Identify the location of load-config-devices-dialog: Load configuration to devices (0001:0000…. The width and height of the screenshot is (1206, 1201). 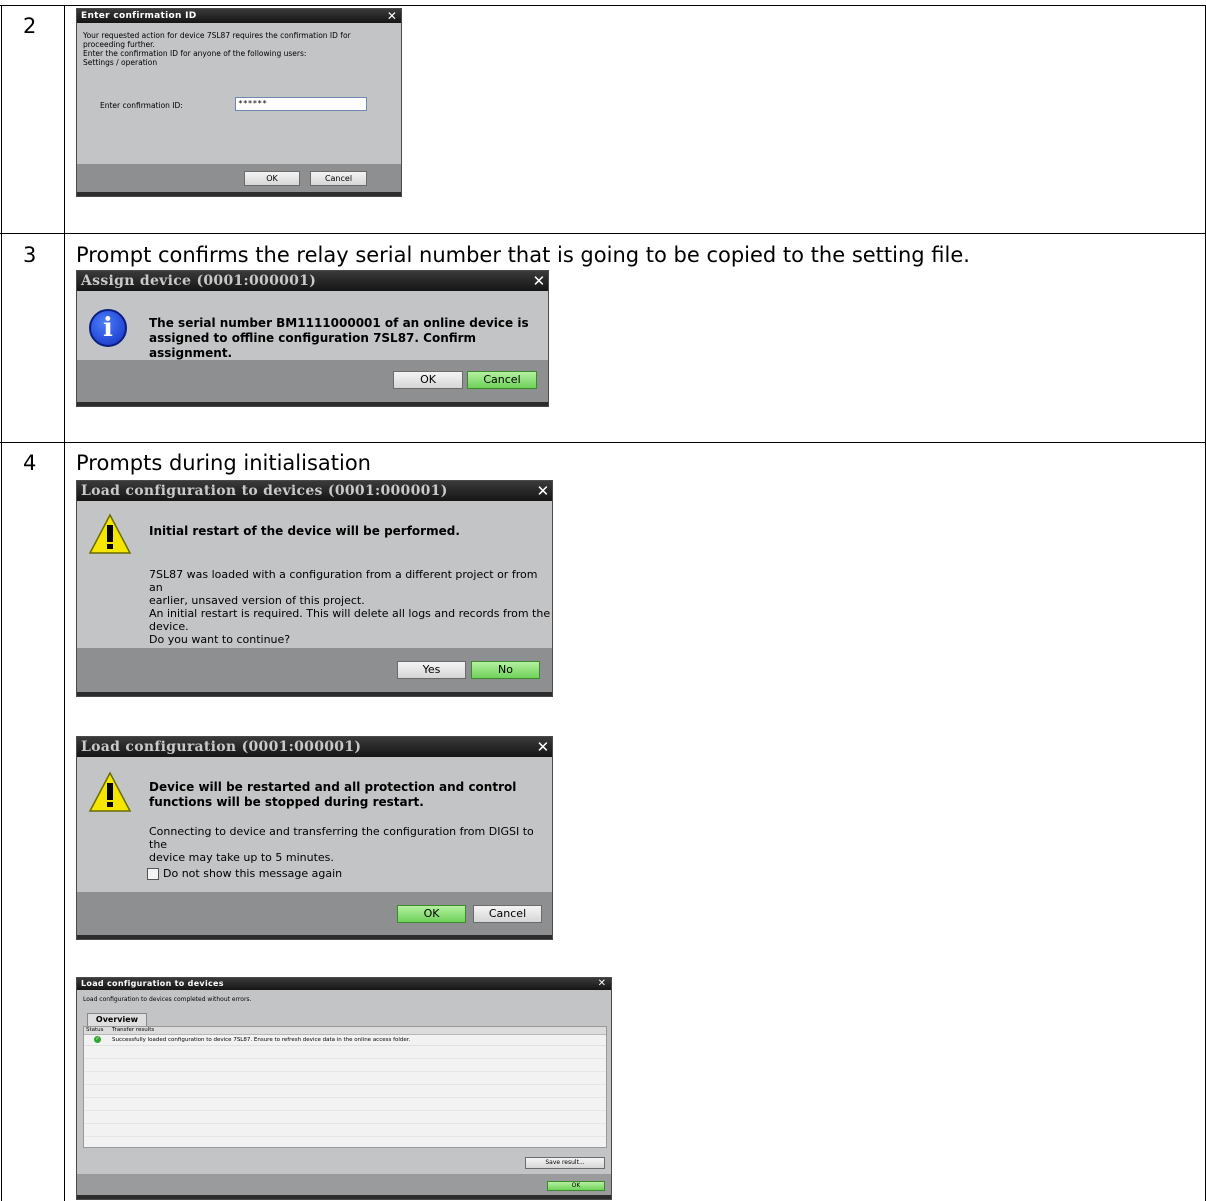
(314, 588).